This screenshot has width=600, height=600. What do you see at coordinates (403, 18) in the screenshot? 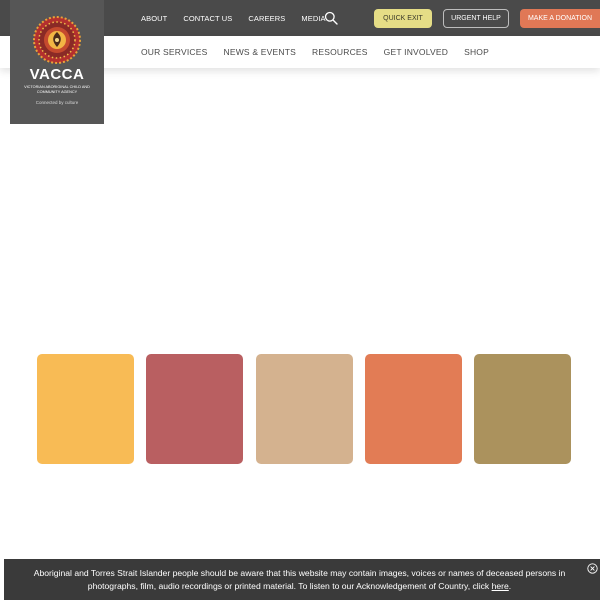
I see `quick-exit-button: Quick Exit` at bounding box center [403, 18].